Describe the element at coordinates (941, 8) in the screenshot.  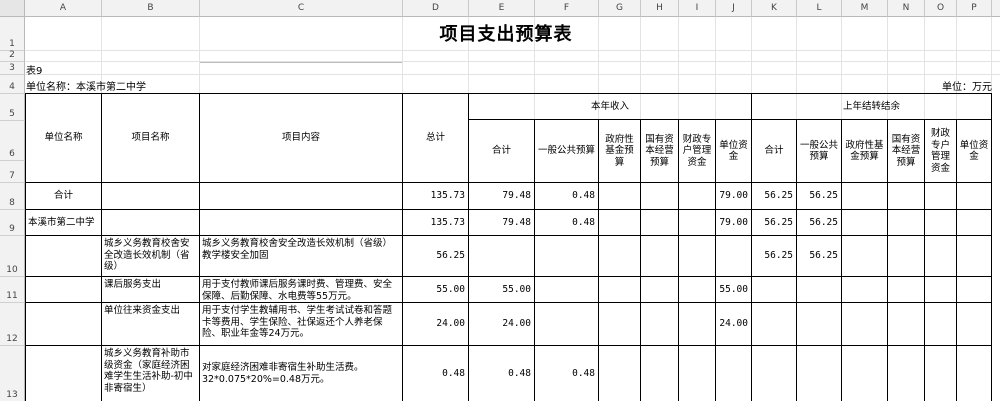
I see `column-header-o: O` at that location.